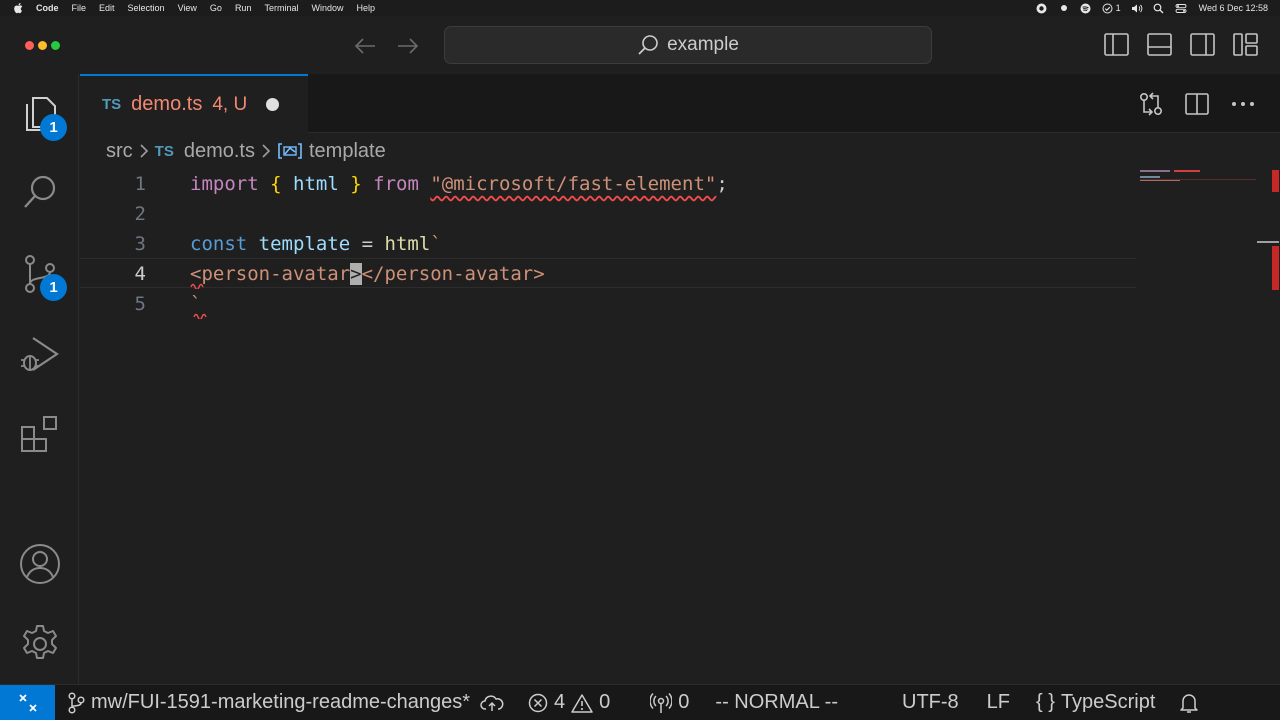 This screenshot has width=1280, height=720. What do you see at coordinates (776, 702) in the screenshot?
I see `vim-mode: -- NORMAL --` at bounding box center [776, 702].